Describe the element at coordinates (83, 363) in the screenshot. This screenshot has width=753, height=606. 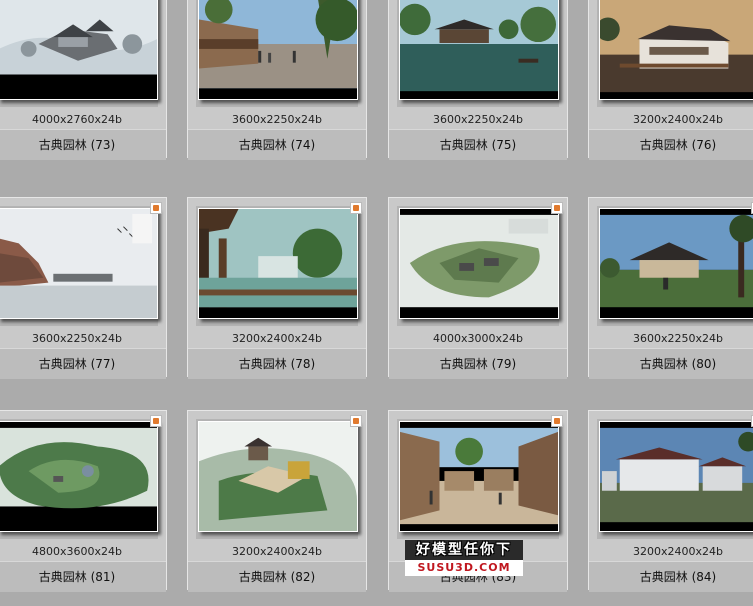
I see `file-name: 古典园林 (77)` at that location.